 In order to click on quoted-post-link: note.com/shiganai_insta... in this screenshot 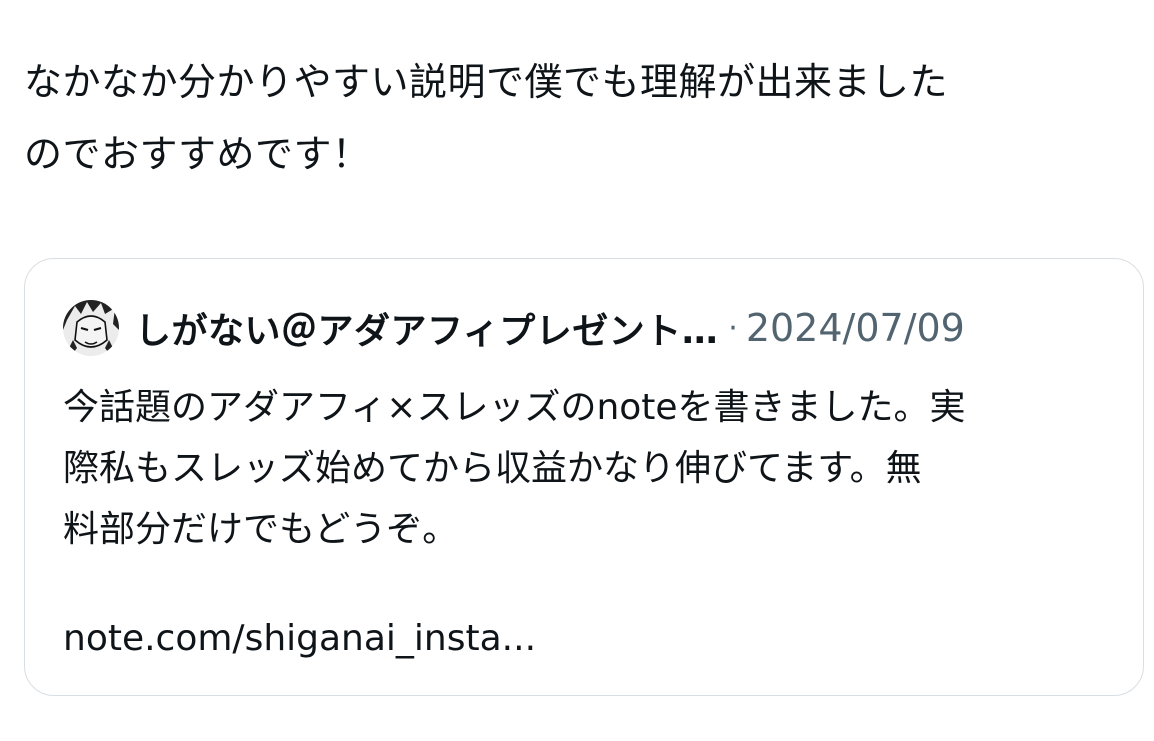, I will do `click(299, 639)`.